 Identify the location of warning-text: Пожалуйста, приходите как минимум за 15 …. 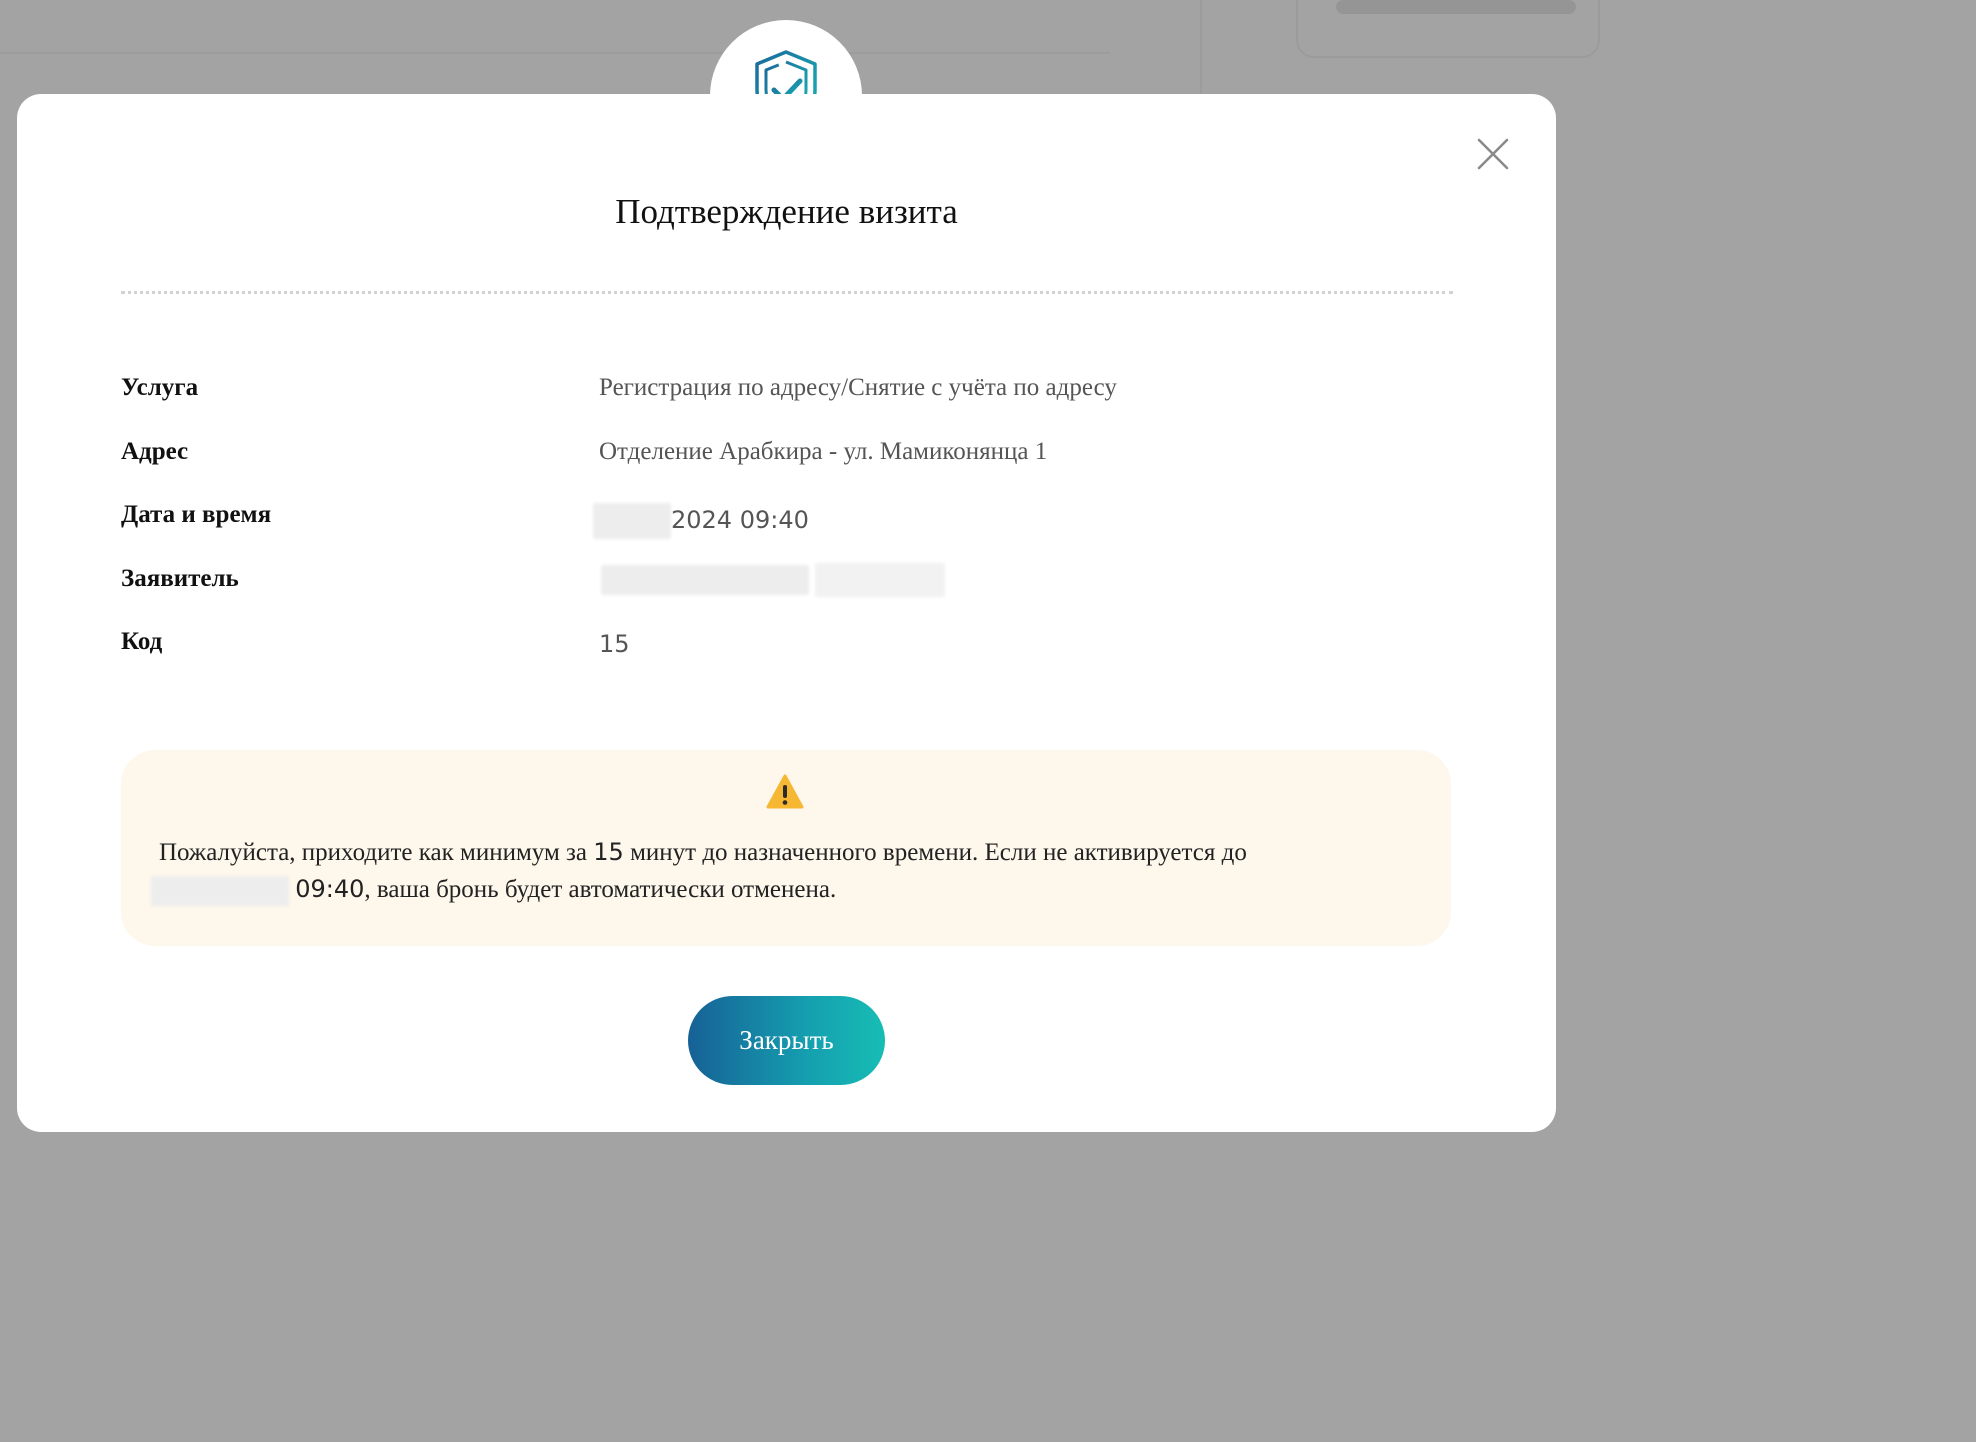
(785, 871).